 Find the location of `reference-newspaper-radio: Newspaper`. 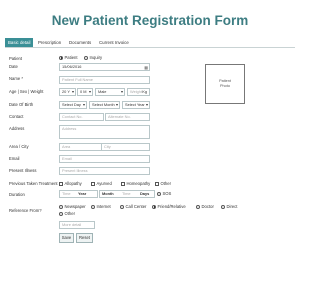

reference-newspaper-radio: Newspaper is located at coordinates (72, 206).